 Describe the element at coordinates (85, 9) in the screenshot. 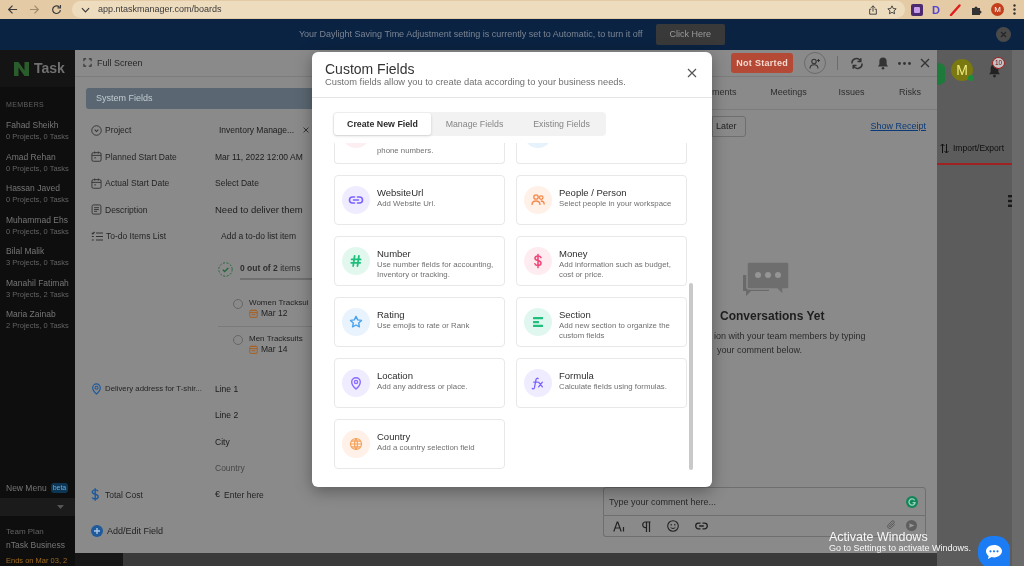

I see `chevron-down-icon` at that location.